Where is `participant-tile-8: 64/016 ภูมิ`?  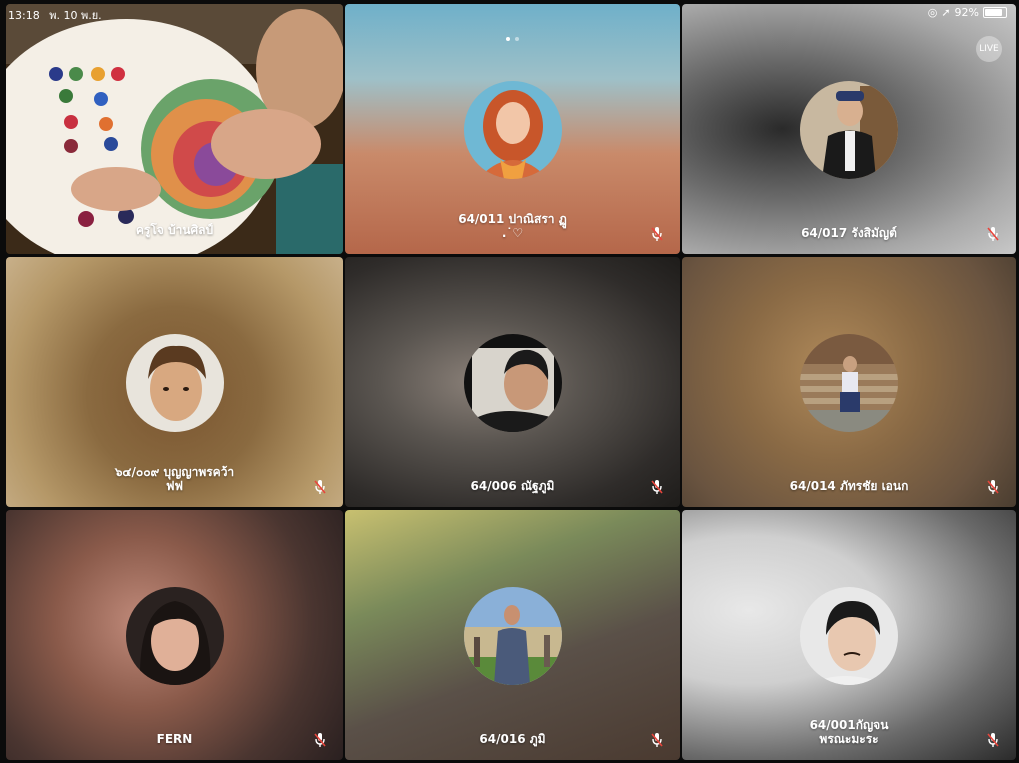 participant-tile-8: 64/016 ภูมิ is located at coordinates (512, 635).